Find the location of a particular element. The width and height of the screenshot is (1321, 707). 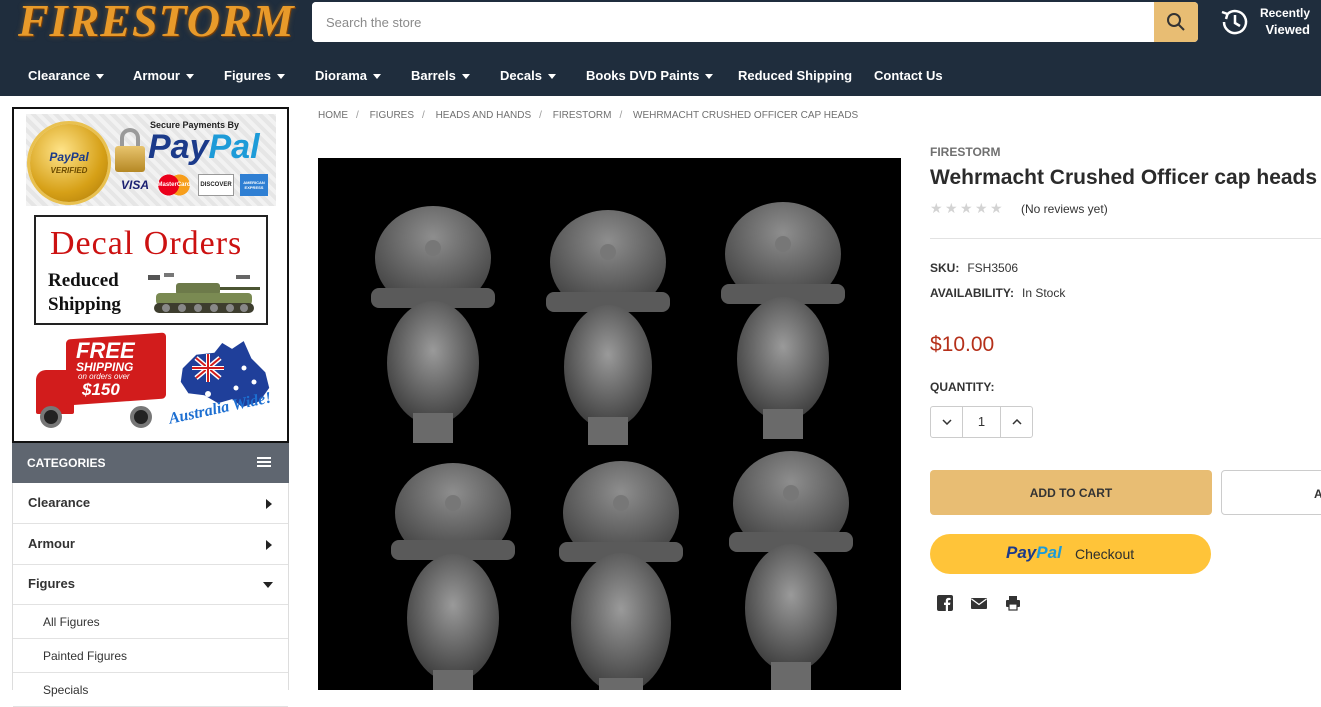

add-to-wishlist-button: A is located at coordinates (1271, 492).